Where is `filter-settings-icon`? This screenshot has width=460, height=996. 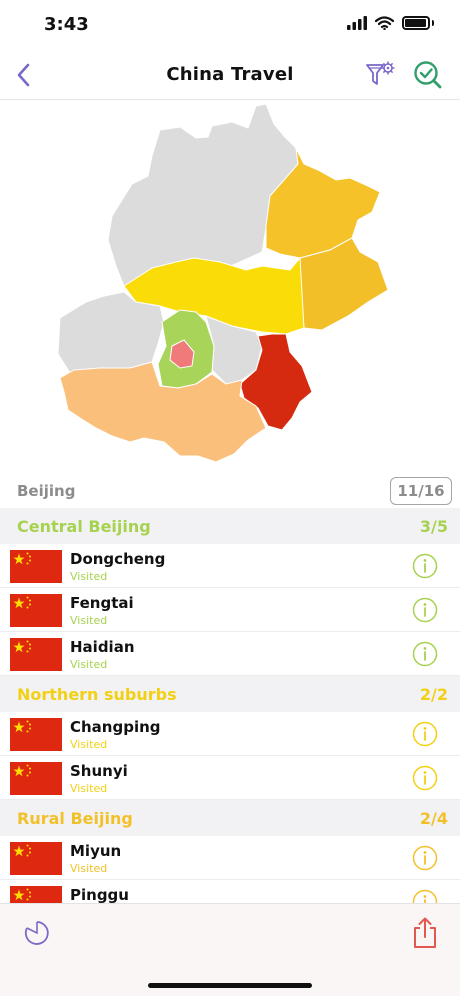 filter-settings-icon is located at coordinates (380, 75).